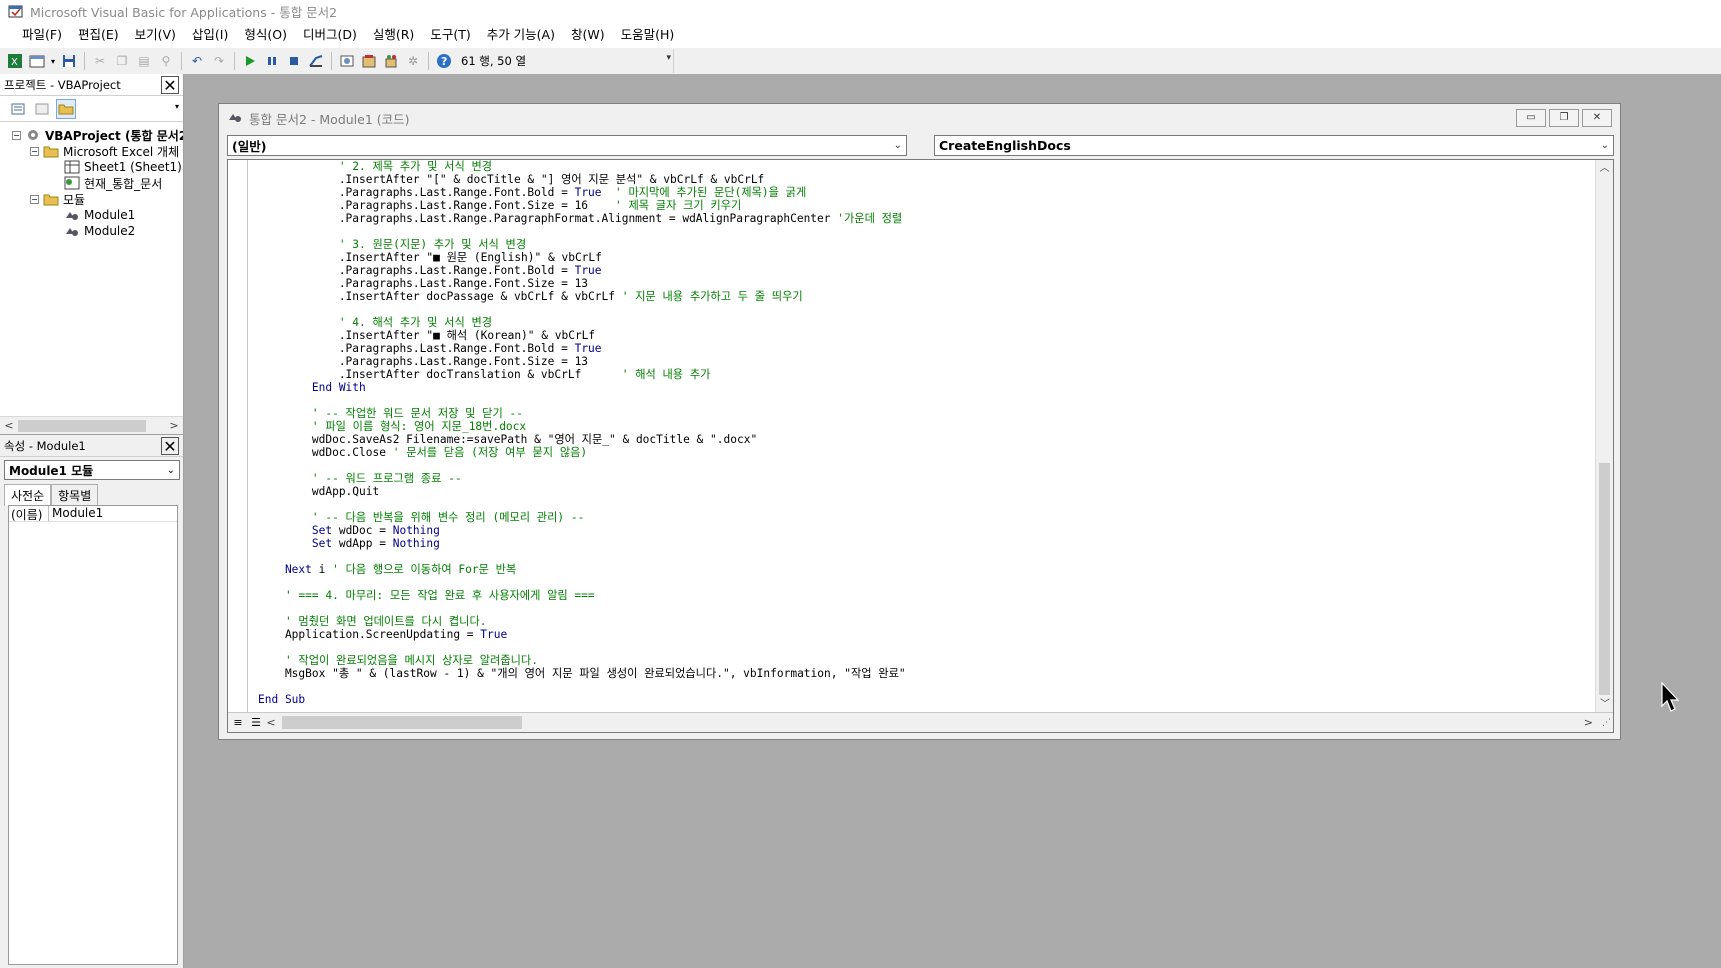  I want to click on menu-tools: 도구(T), so click(450, 35).